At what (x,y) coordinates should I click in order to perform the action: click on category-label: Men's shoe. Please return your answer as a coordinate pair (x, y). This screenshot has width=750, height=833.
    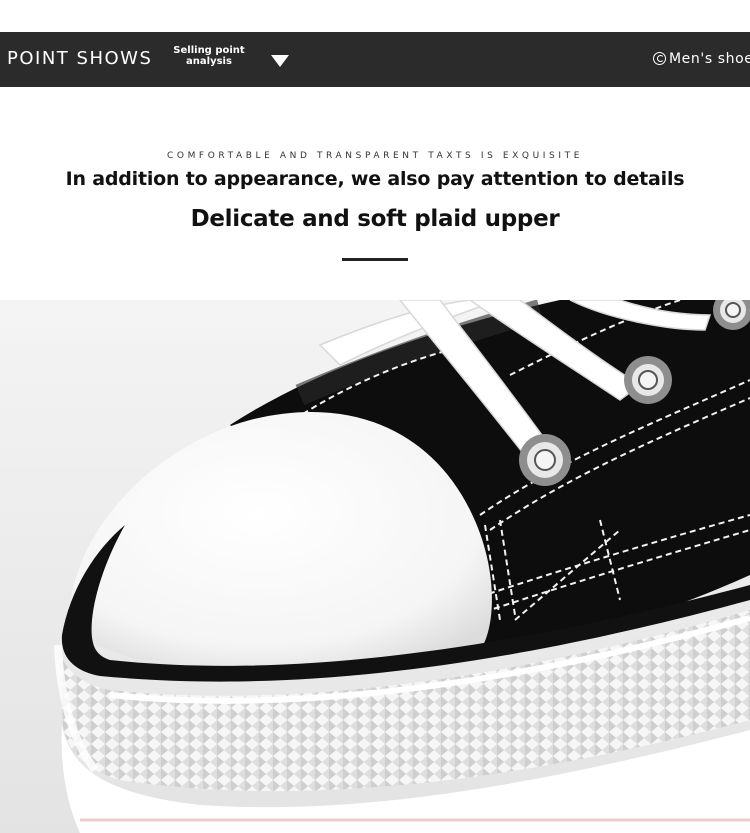
    Looking at the image, I should click on (701, 59).